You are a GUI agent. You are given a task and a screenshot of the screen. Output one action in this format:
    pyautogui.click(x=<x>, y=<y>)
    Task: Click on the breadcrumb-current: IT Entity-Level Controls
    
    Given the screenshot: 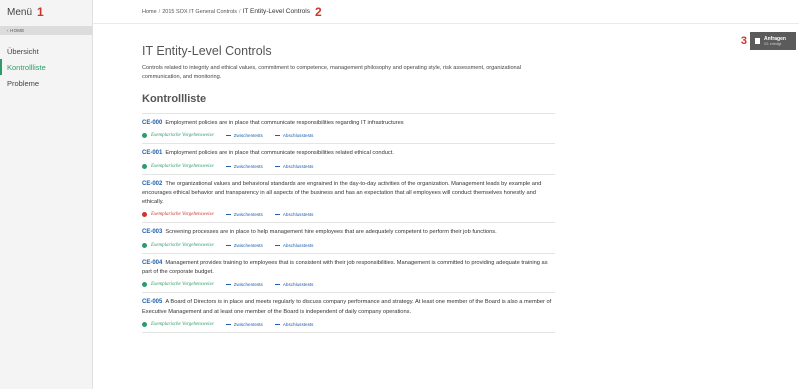 What is the action you would take?
    pyautogui.click(x=276, y=11)
    